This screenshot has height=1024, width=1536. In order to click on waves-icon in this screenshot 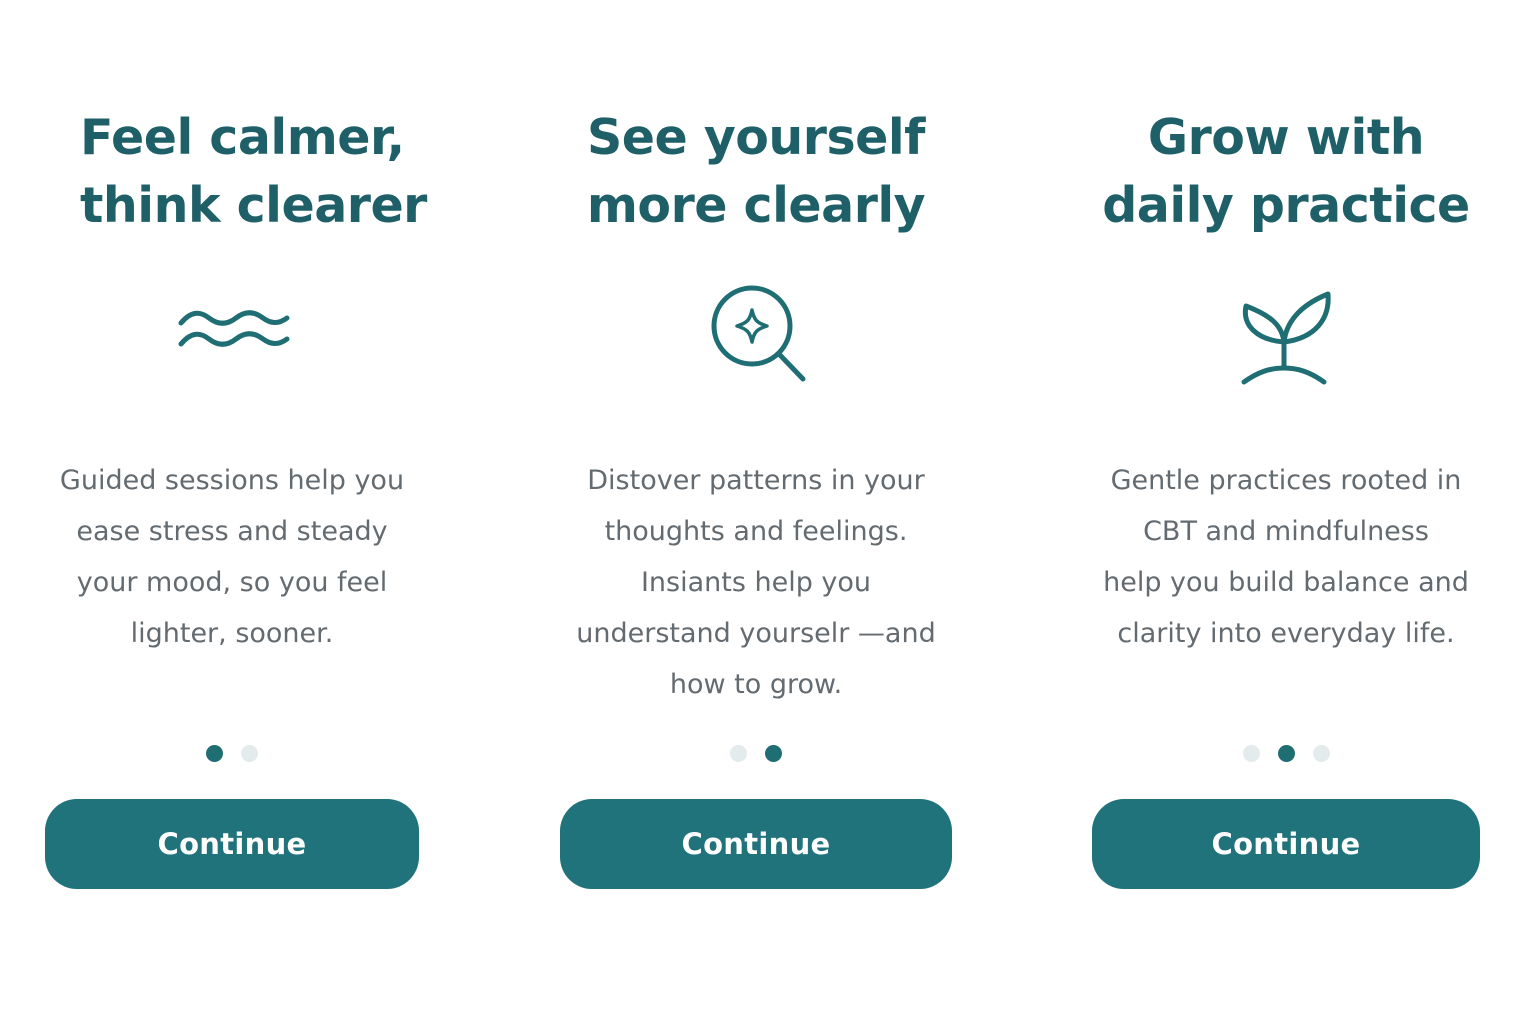, I will do `click(235, 335)`.